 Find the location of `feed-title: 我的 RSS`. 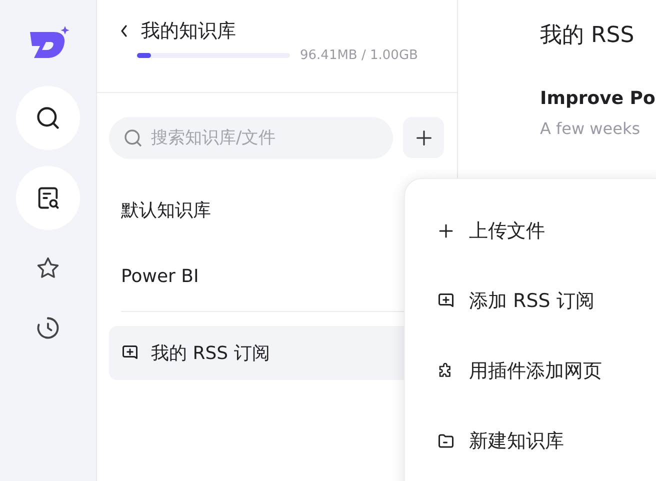

feed-title: 我的 RSS is located at coordinates (588, 36).